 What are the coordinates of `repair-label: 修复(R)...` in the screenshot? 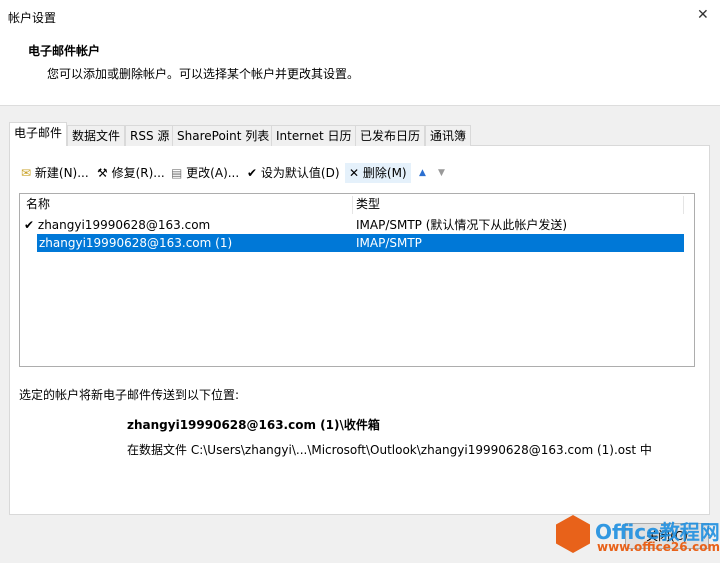 It's located at (138, 173).